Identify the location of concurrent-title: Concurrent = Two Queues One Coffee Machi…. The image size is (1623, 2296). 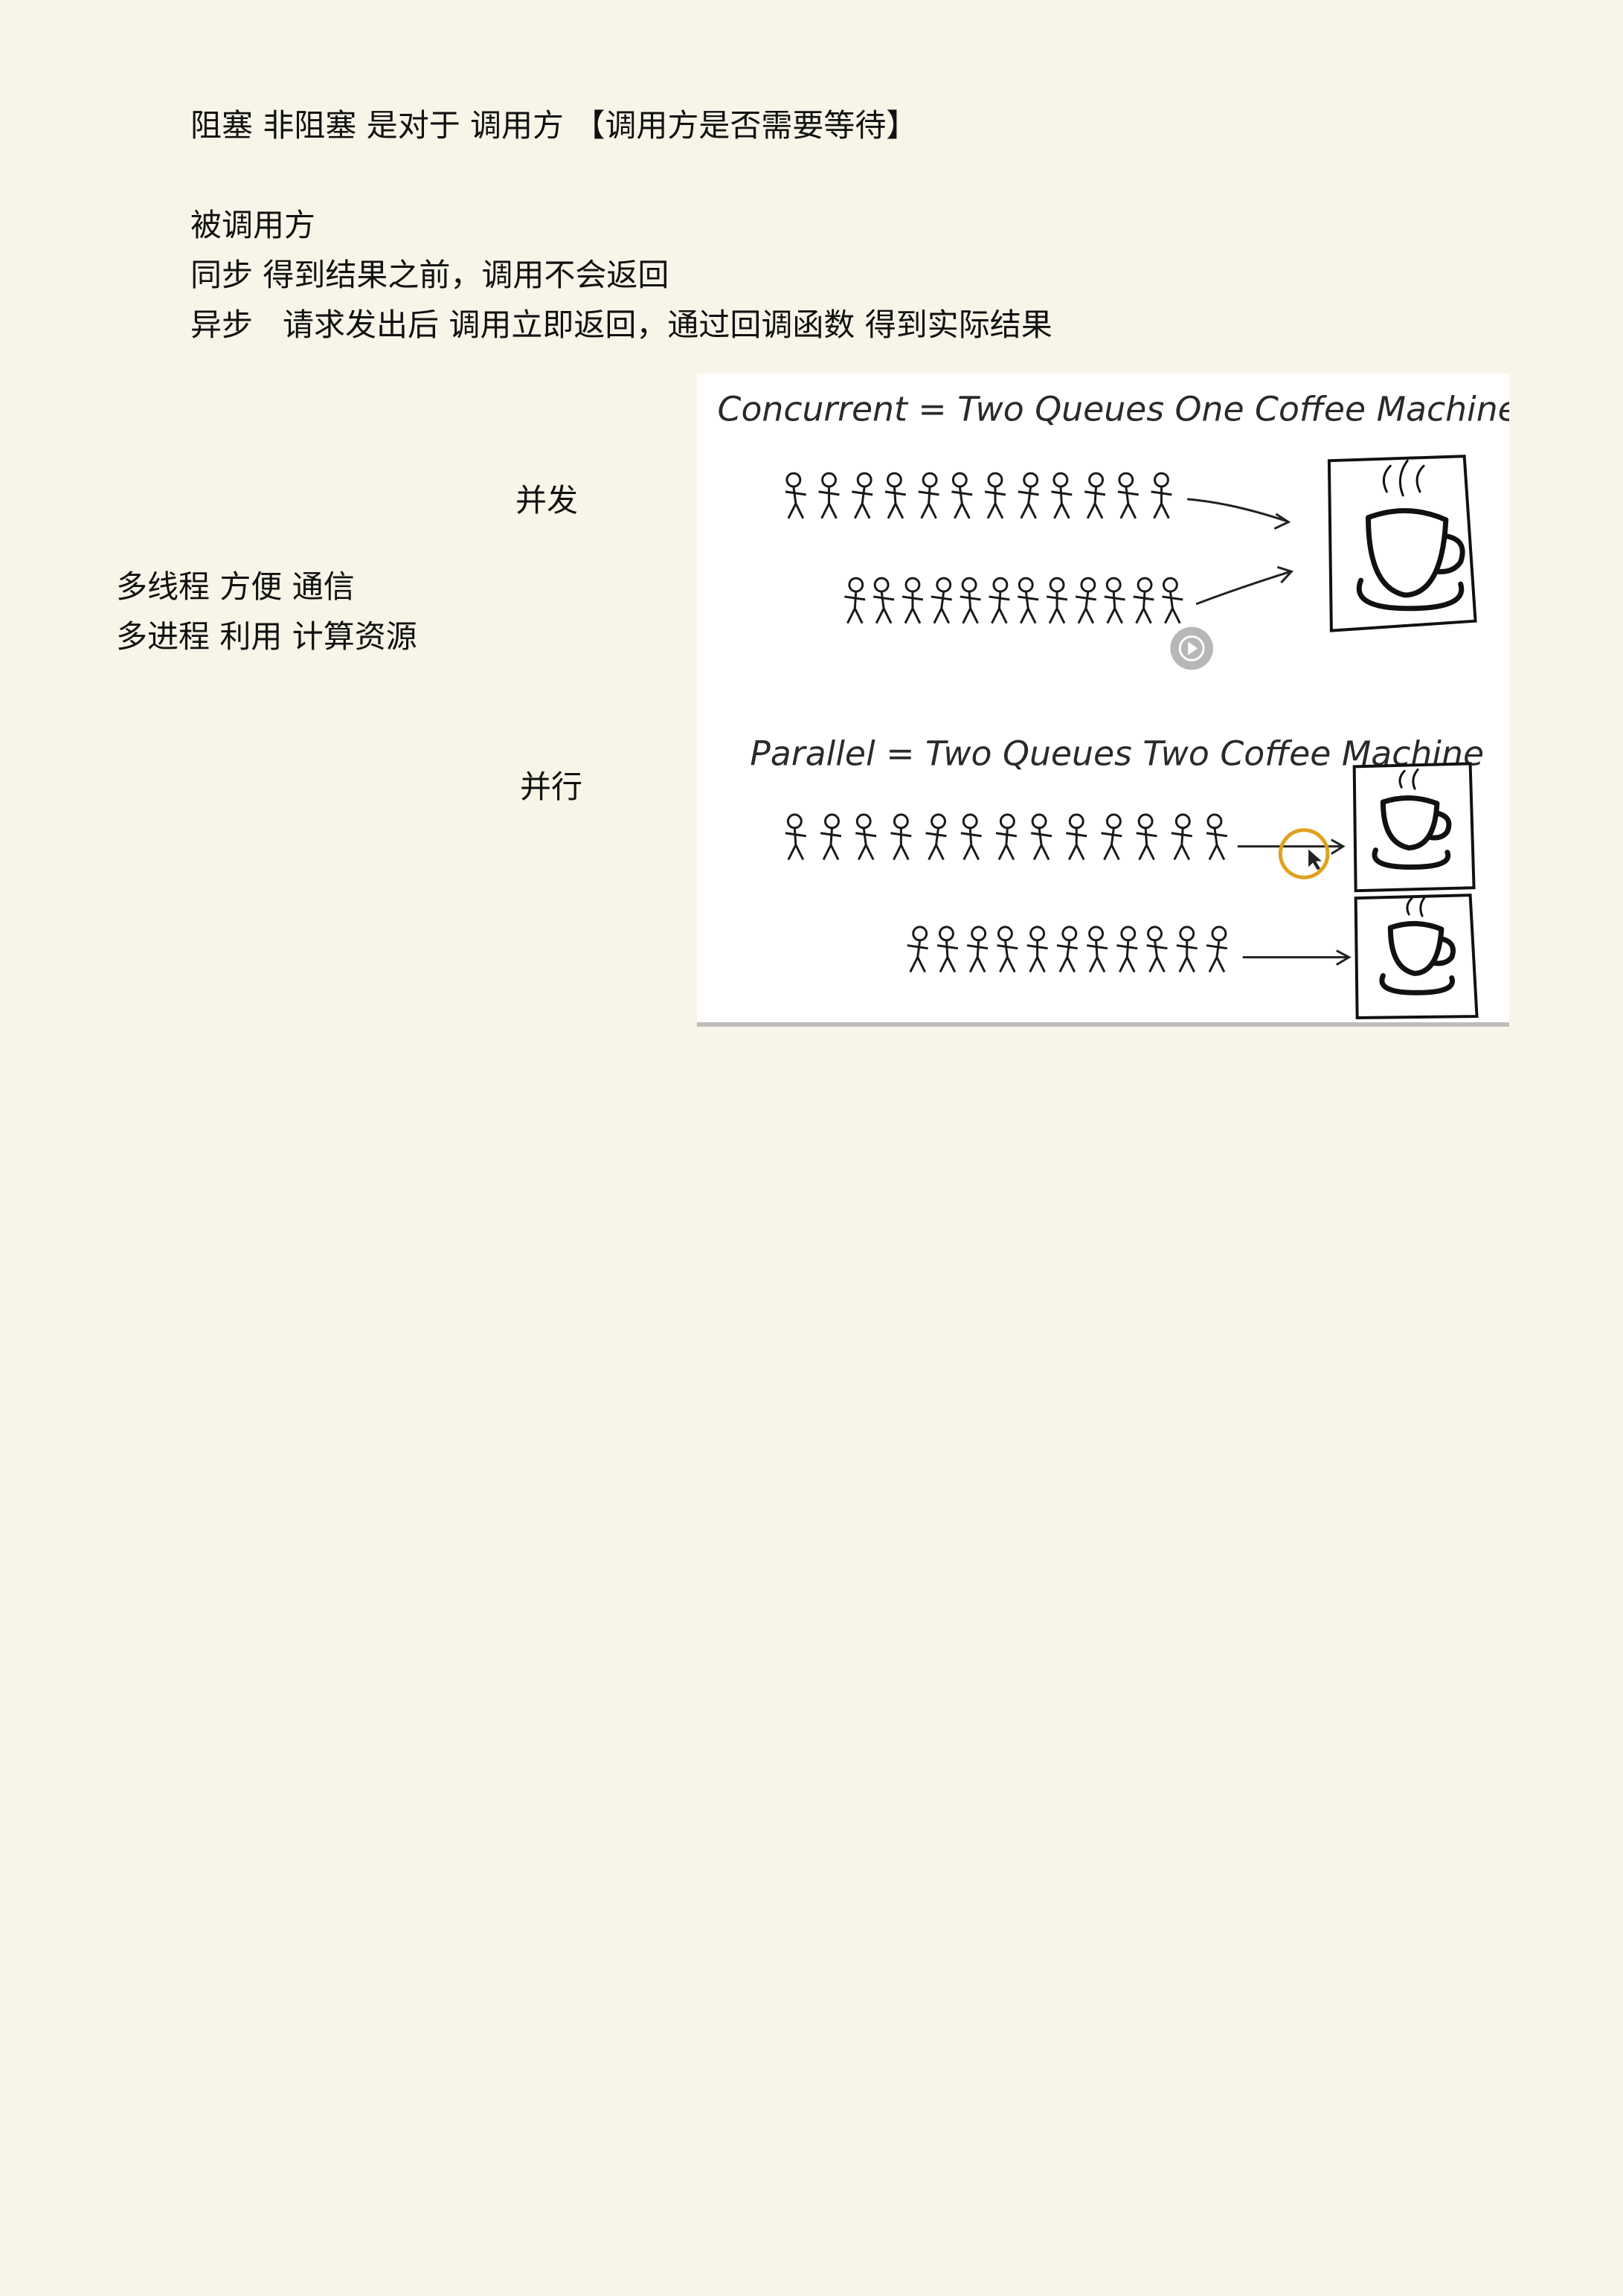
(1114, 409).